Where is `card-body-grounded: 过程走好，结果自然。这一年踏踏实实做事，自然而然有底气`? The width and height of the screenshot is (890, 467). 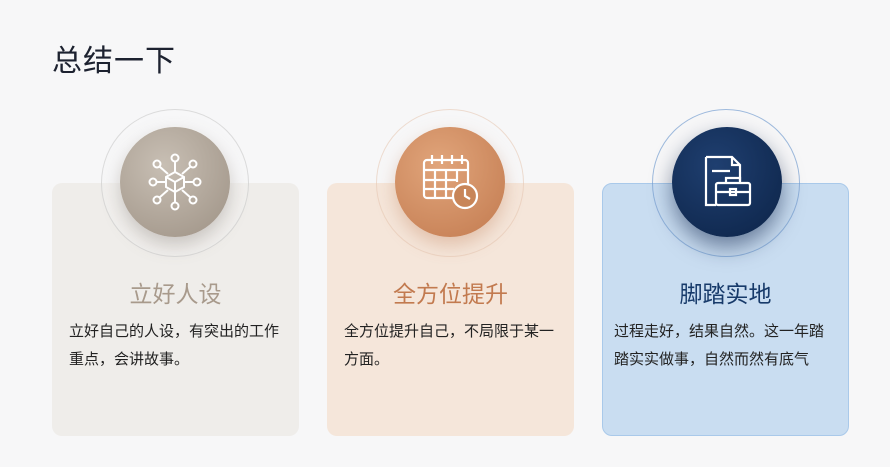
card-body-grounded: 过程走好，结果自然。这一年踏踏实实做事，自然而然有底气 is located at coordinates (719, 345).